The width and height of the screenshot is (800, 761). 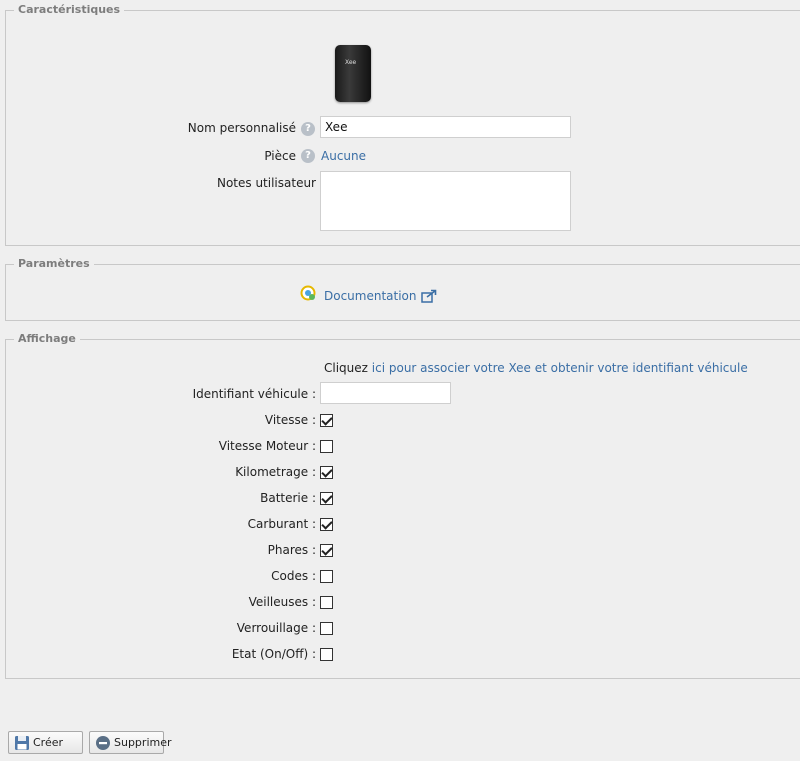 I want to click on option-checkbox-codes, so click(x=326, y=576).